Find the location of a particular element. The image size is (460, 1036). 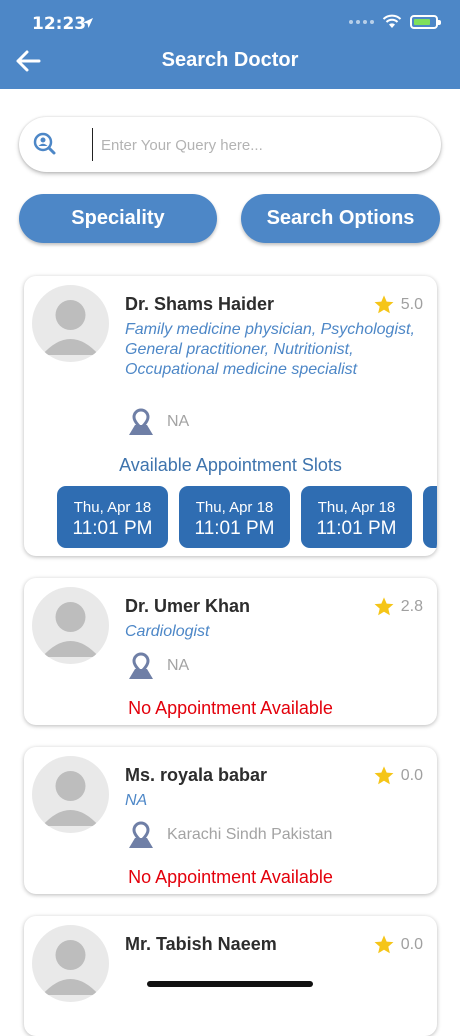

doctor-location: Karachi Sindh Pakistan is located at coordinates (230, 835).